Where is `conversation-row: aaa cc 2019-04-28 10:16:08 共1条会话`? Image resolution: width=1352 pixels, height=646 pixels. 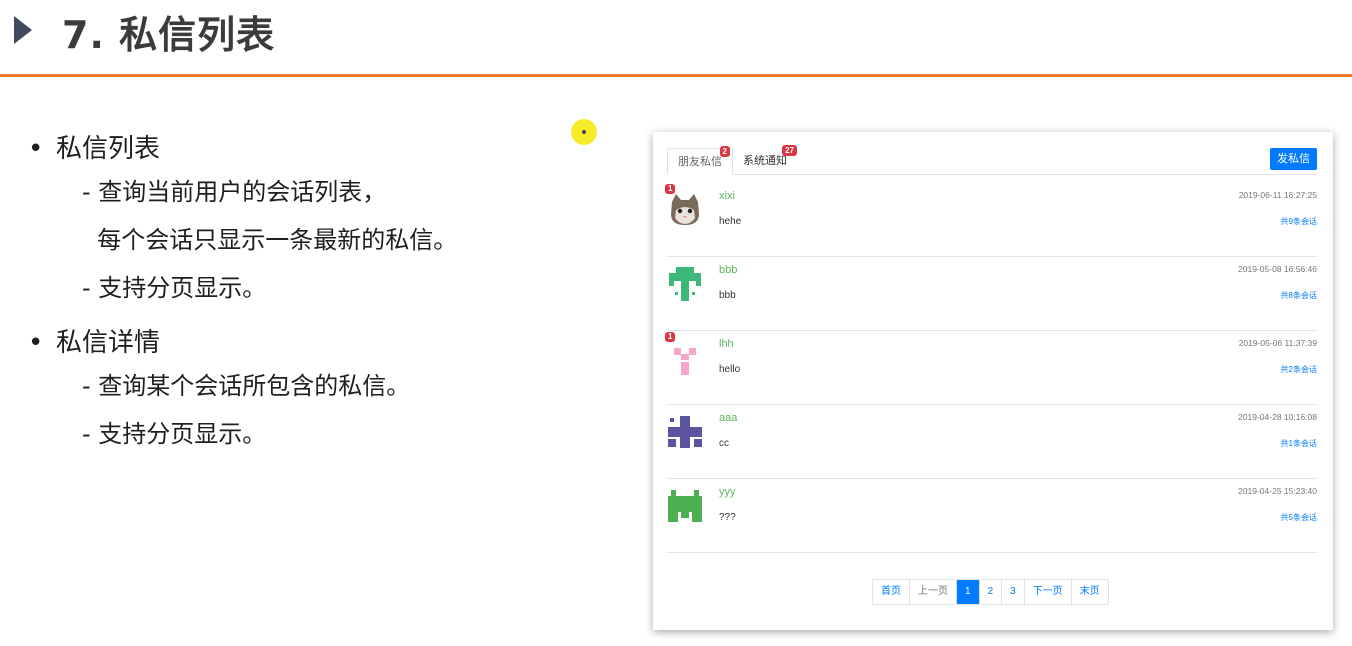 conversation-row: aaa cc 2019-04-28 10:16:08 共1条会话 is located at coordinates (992, 441).